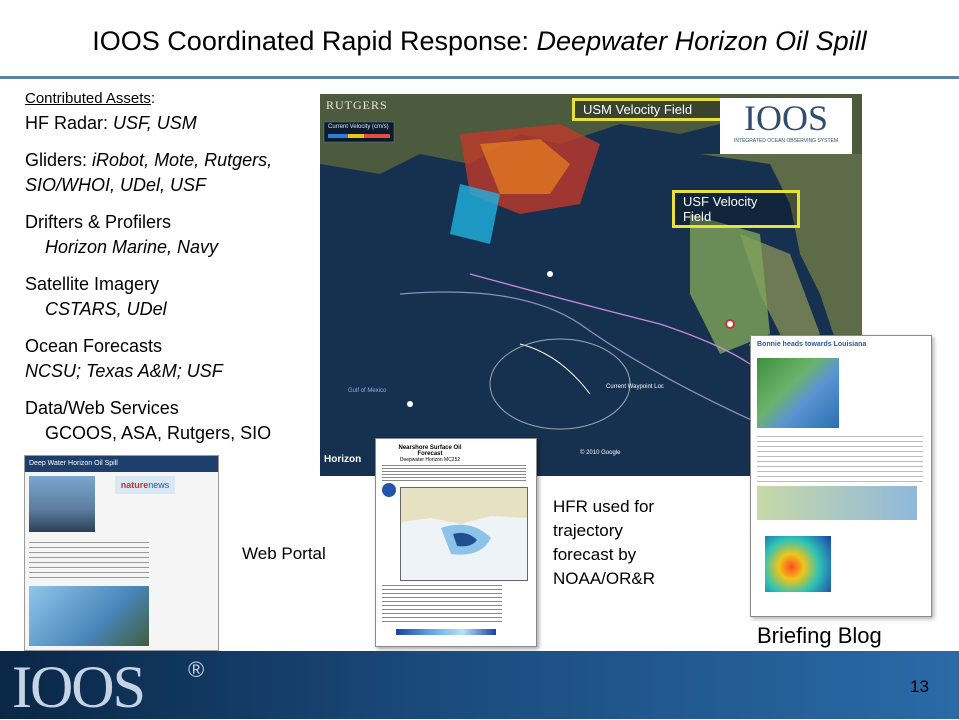 This screenshot has height=720, width=959. Describe the element at coordinates (479, 77) in the screenshot. I see `title-divider` at that location.